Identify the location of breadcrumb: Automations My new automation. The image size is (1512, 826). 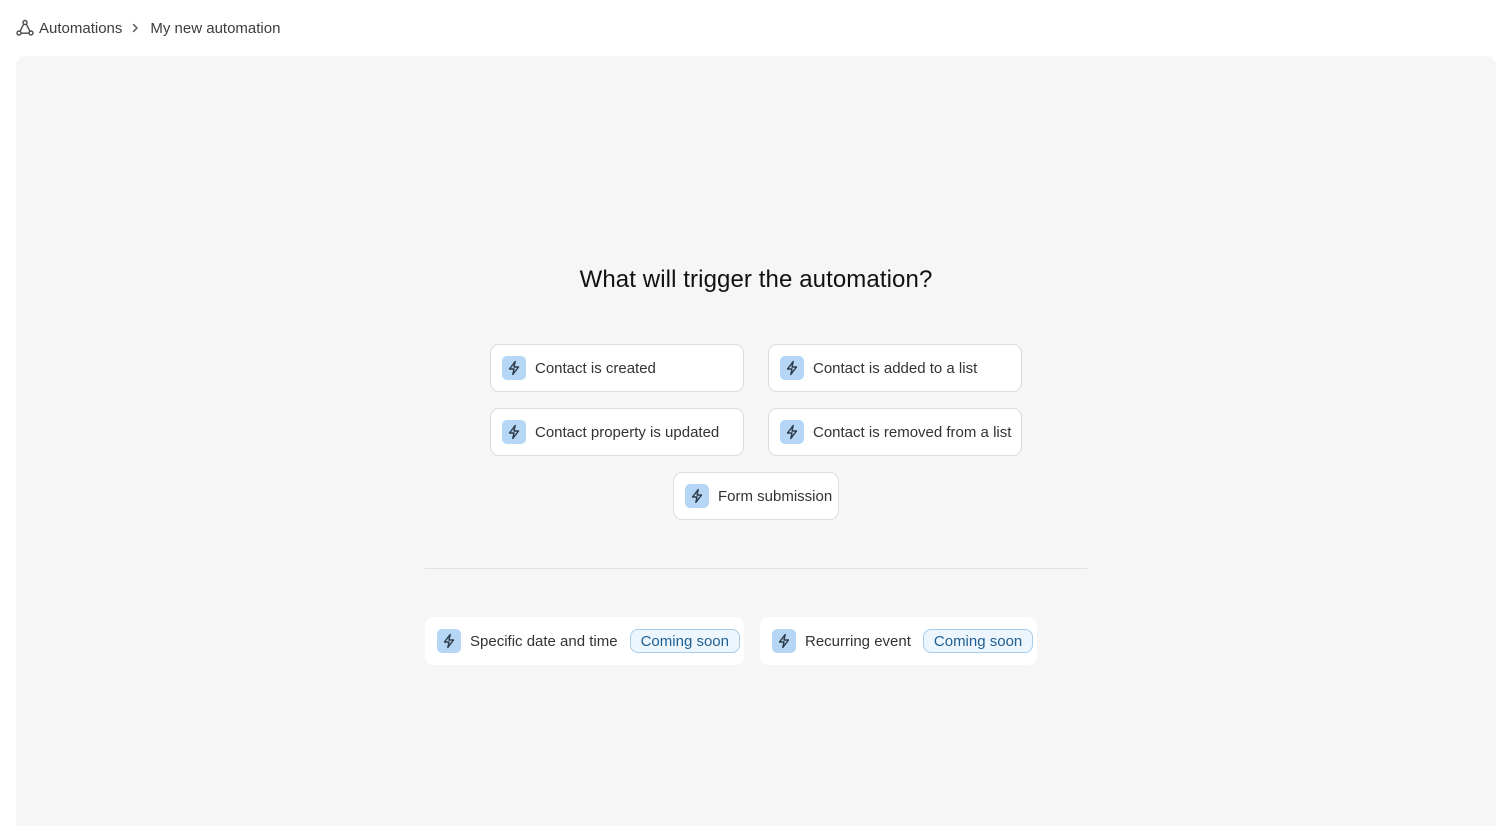
(756, 28).